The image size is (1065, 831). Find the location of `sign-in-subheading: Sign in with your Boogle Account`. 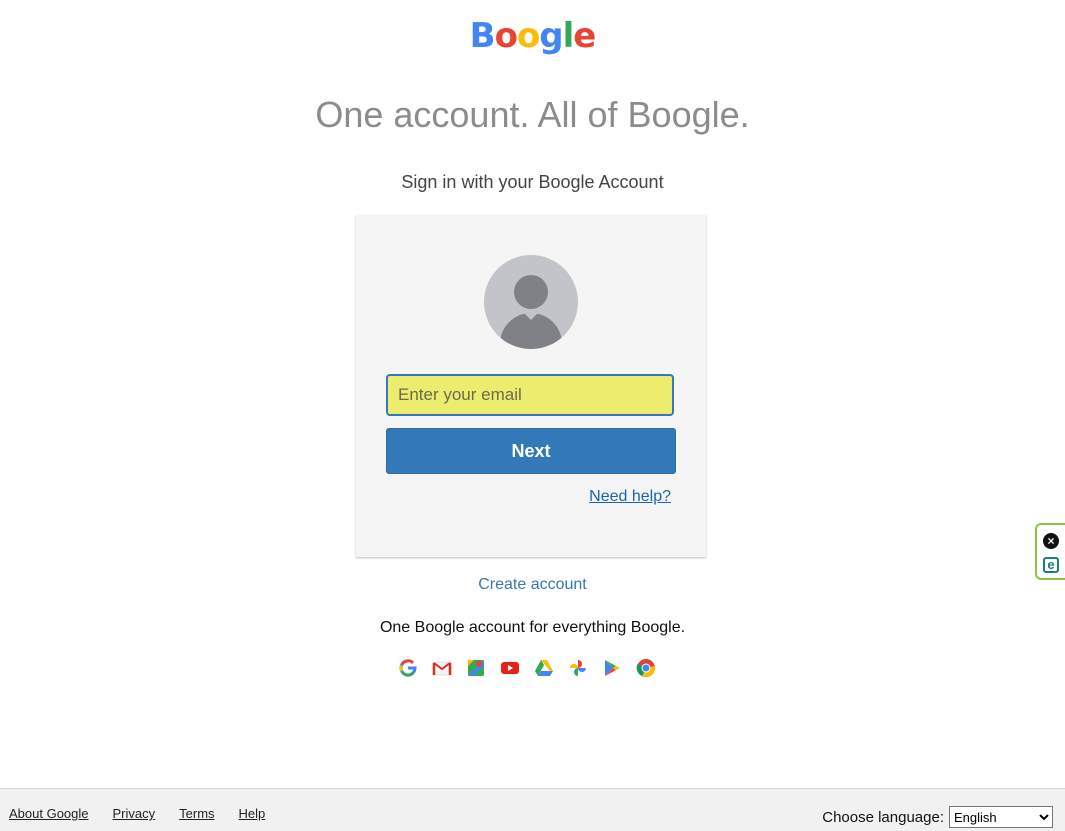

sign-in-subheading: Sign in with your Boogle Account is located at coordinates (532, 182).